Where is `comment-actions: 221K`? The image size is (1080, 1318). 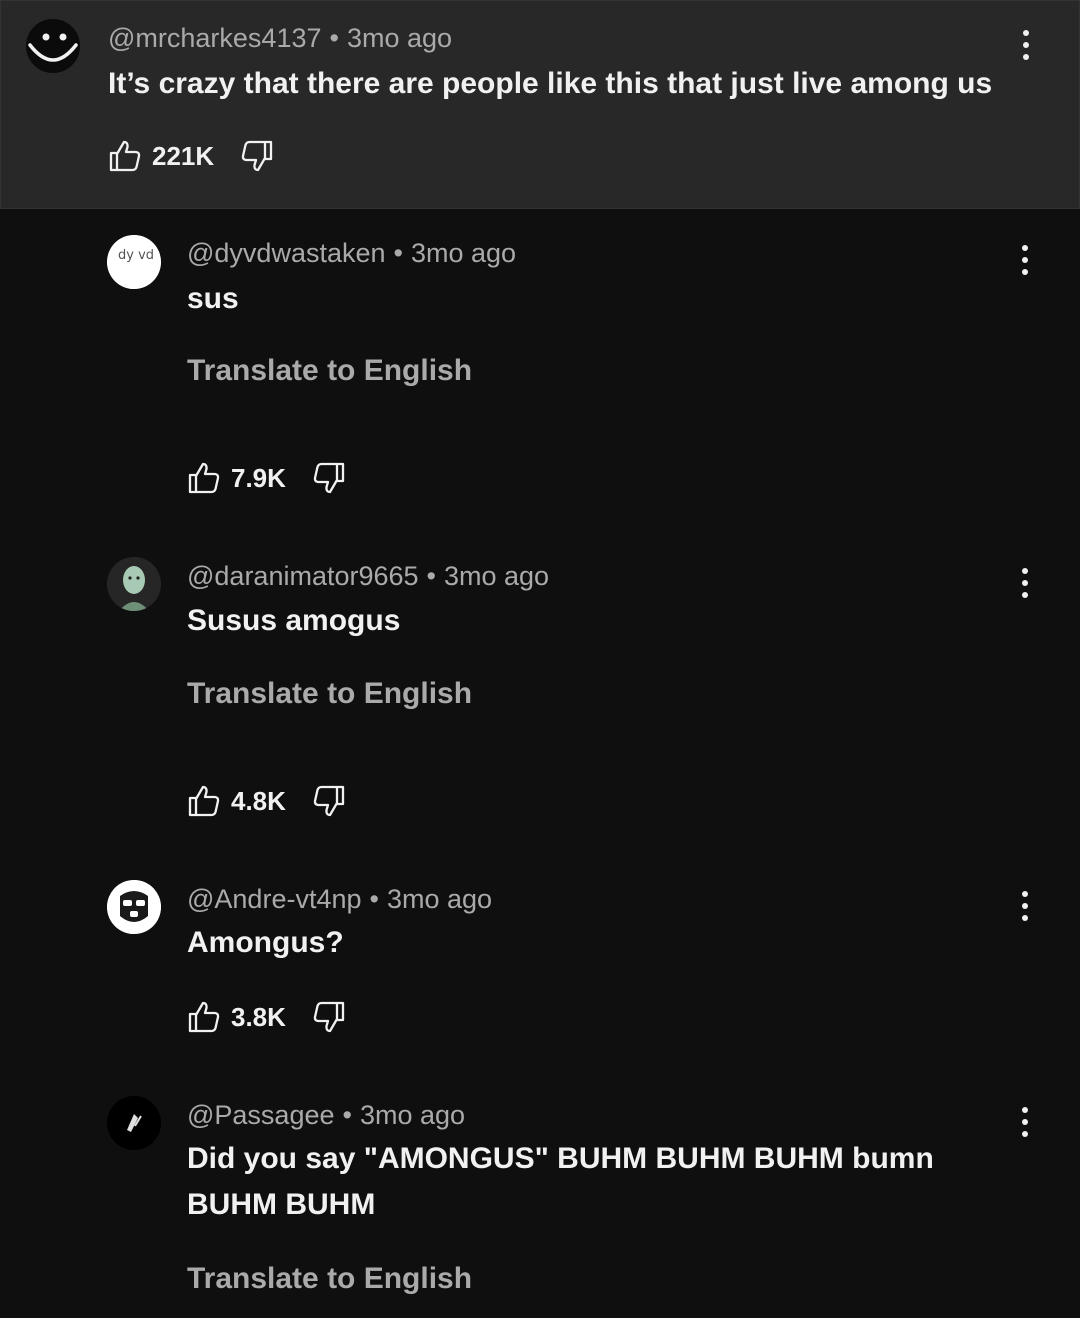
comment-actions: 221K is located at coordinates (191, 156).